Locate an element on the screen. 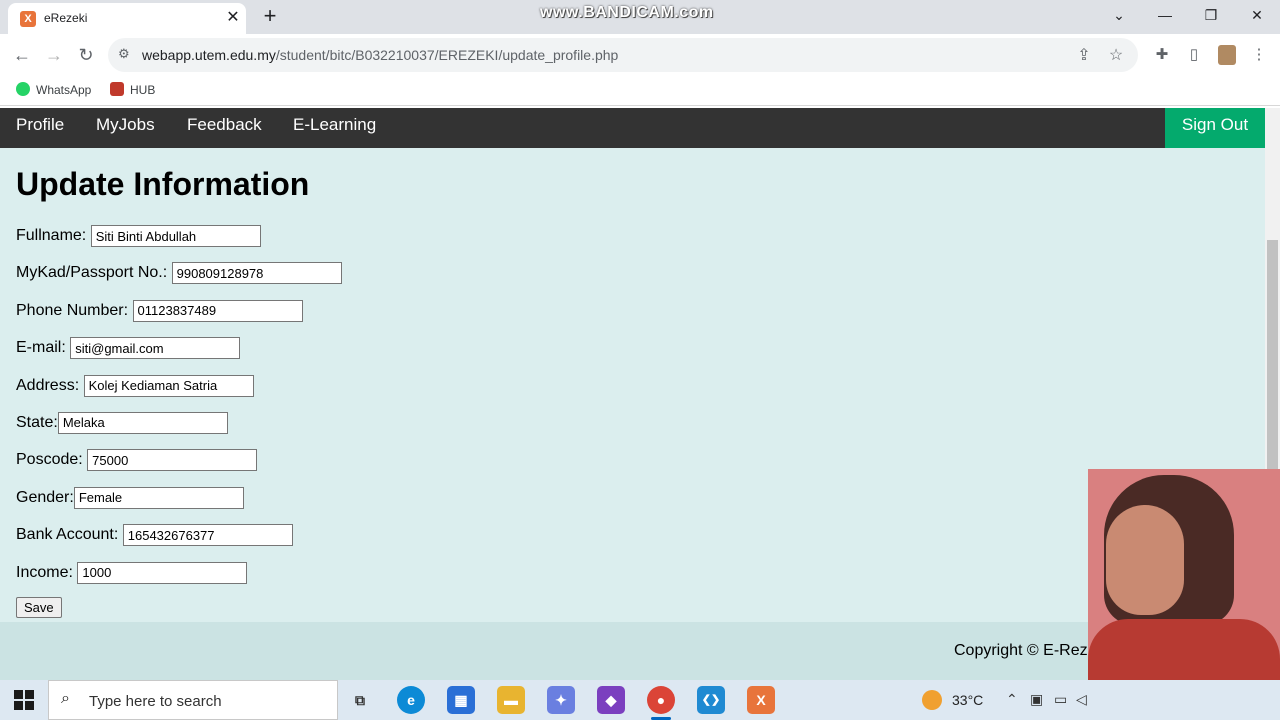 This screenshot has width=1280, height=720. phone-label: Phone Number: is located at coordinates (72, 310).